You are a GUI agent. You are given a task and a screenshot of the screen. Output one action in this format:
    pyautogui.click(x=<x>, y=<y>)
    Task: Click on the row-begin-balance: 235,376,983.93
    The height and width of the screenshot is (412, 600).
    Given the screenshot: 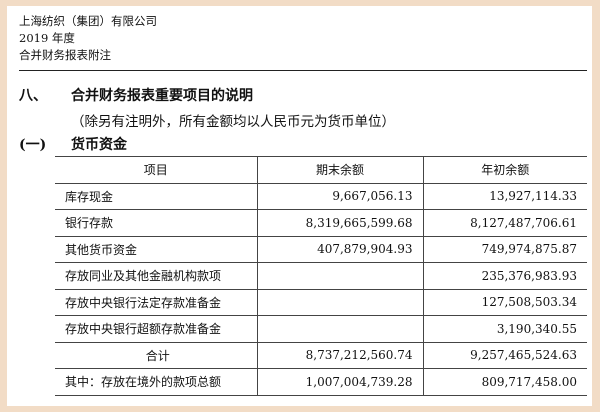 What is the action you would take?
    pyautogui.click(x=504, y=276)
    